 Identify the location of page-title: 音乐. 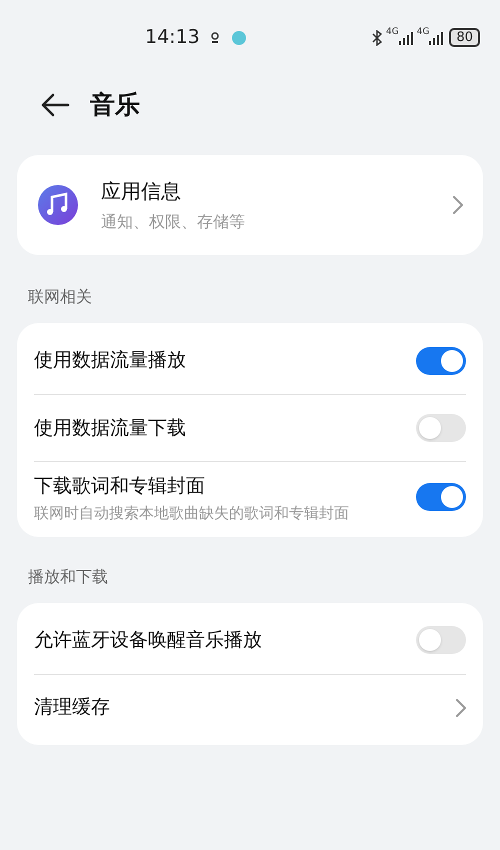
(115, 105).